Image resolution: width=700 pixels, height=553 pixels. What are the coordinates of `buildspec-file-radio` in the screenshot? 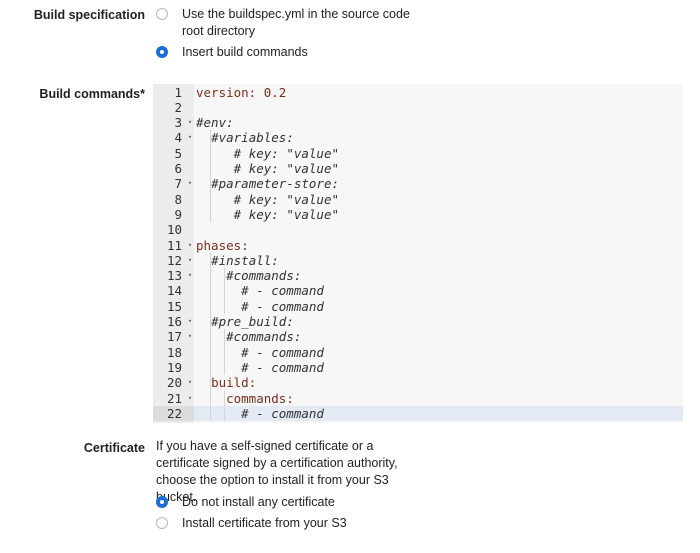 It's located at (162, 14).